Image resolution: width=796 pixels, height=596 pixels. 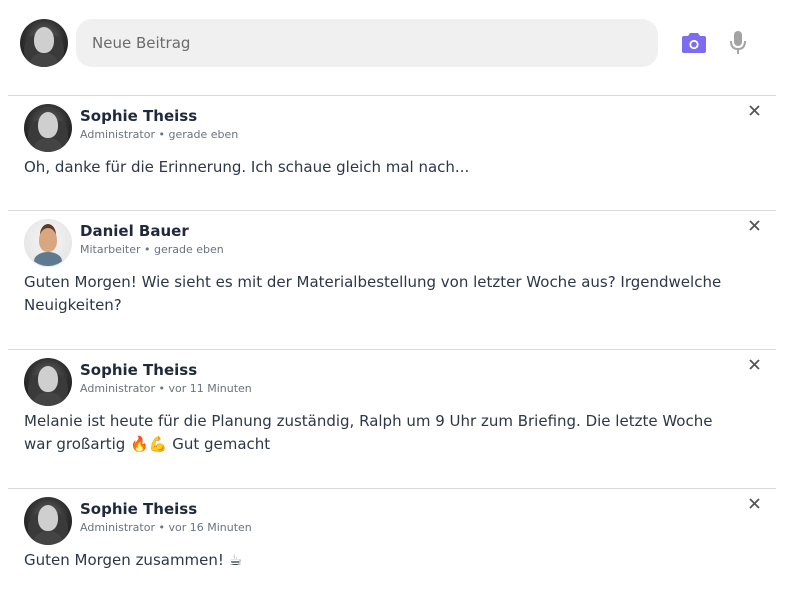 What do you see at coordinates (210, 527) in the screenshot?
I see `post-time: vor 16 Minuten` at bounding box center [210, 527].